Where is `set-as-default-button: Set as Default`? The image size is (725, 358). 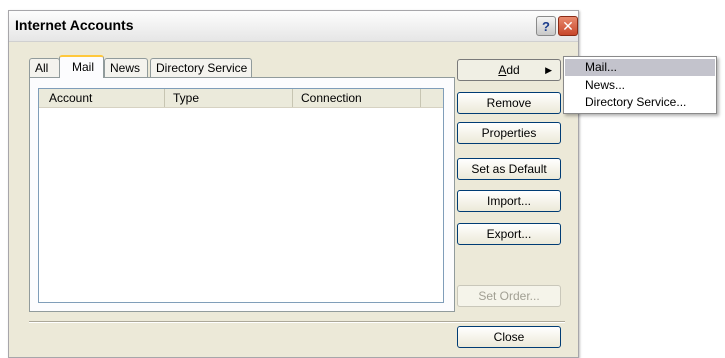
set-as-default-button: Set as Default is located at coordinates (509, 169).